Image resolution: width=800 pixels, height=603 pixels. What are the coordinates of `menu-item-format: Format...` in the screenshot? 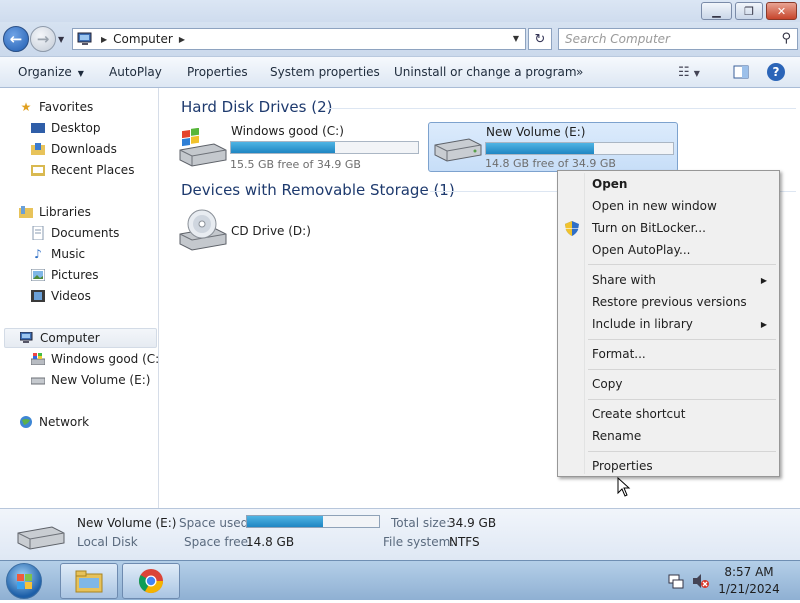 It's located at (668, 354).